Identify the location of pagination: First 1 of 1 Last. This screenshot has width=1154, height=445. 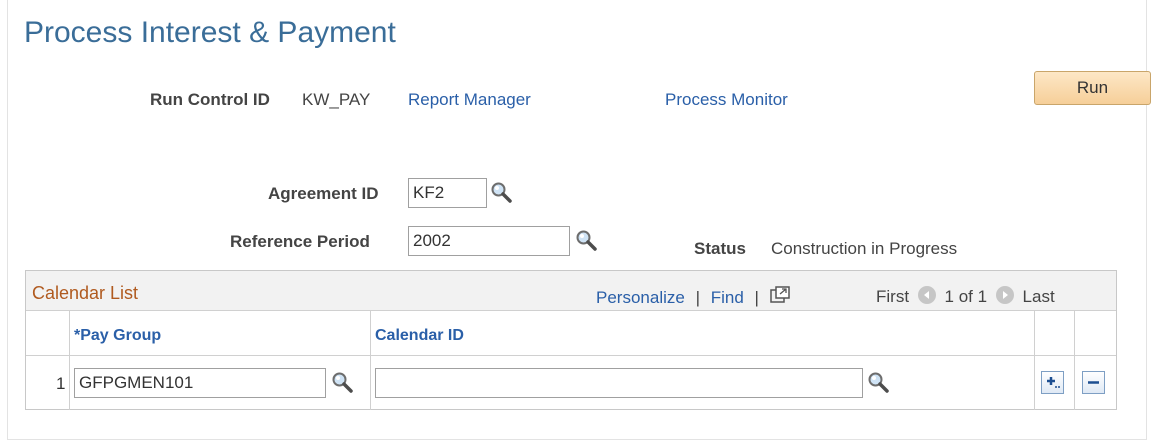
(965, 296).